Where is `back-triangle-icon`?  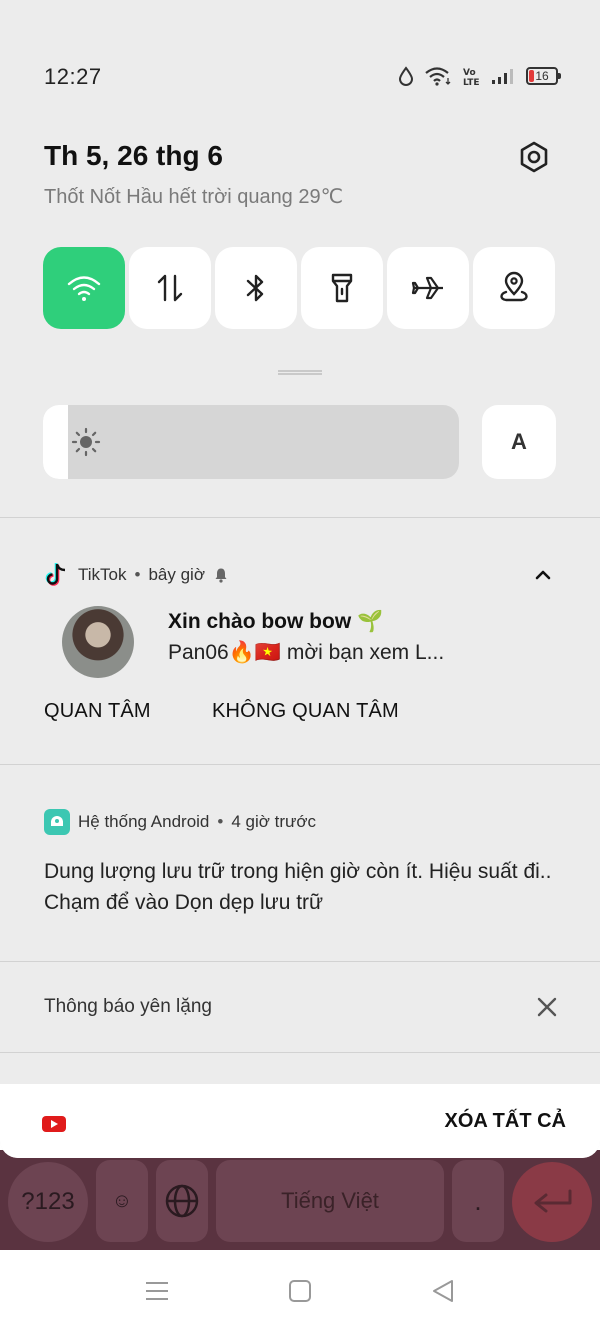 back-triangle-icon is located at coordinates (443, 1291).